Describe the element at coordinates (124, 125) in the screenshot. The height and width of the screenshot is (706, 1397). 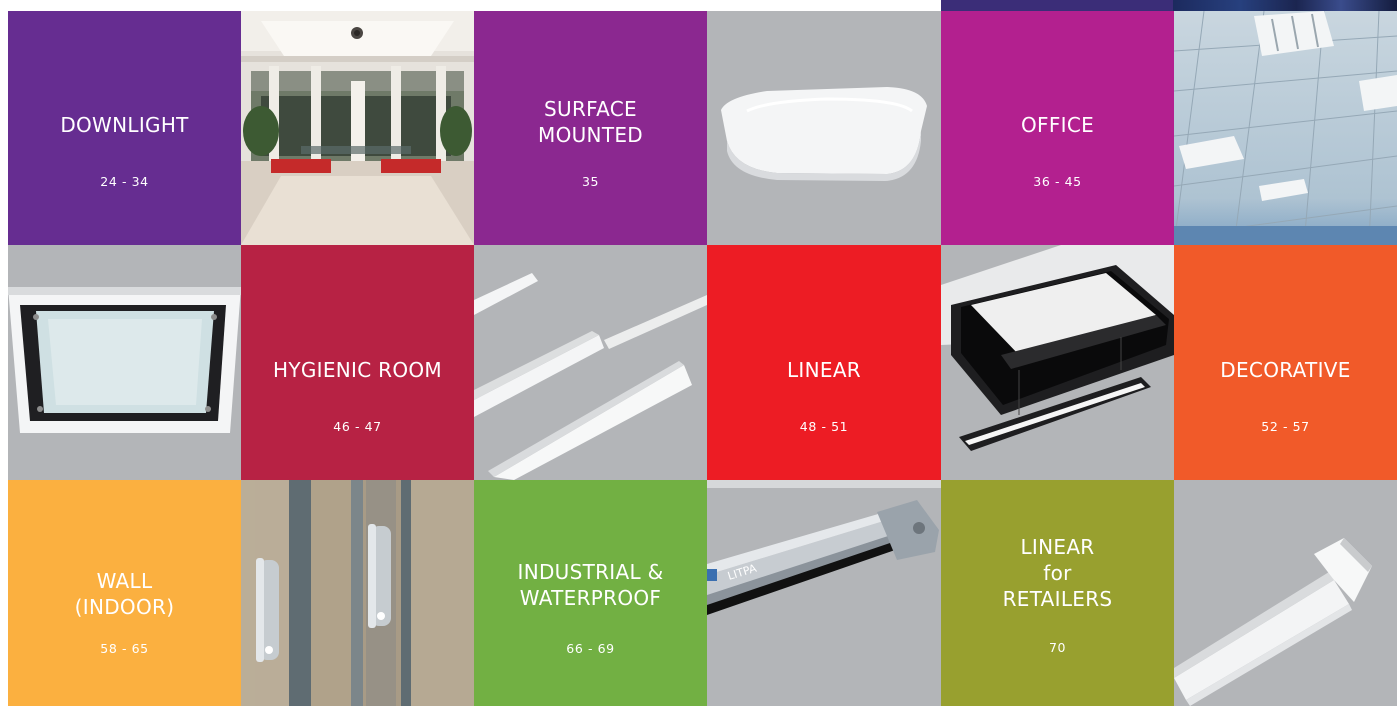
I see `category-title: DOWNLIGHT` at that location.